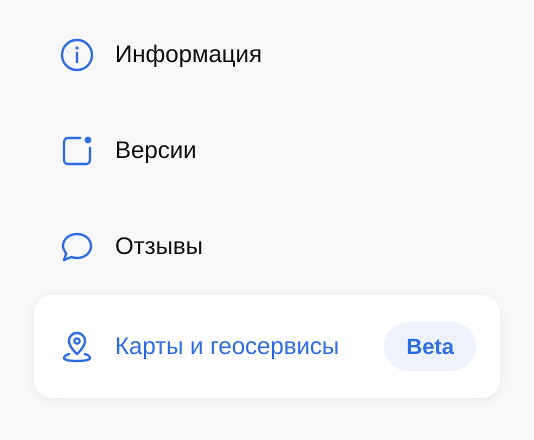 The image size is (534, 440). What do you see at coordinates (77, 247) in the screenshot?
I see `speech-bubble-icon` at bounding box center [77, 247].